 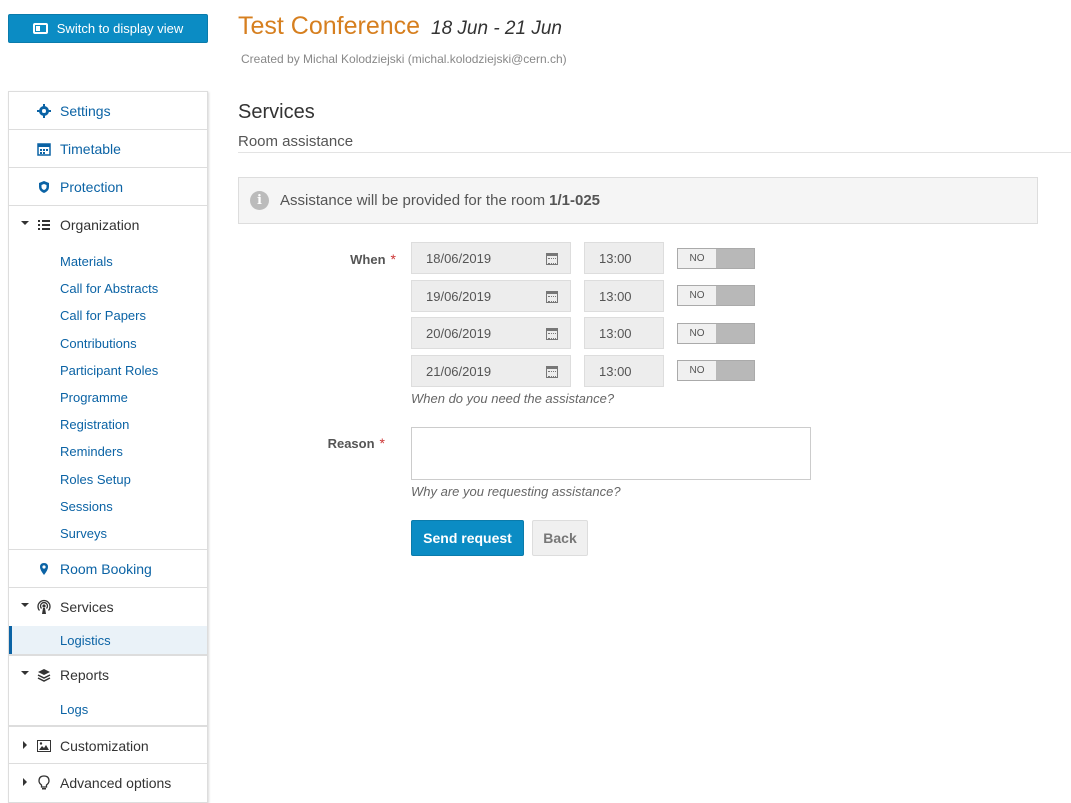 I want to click on sidebar-item-label: Customization, so click(x=104, y=746).